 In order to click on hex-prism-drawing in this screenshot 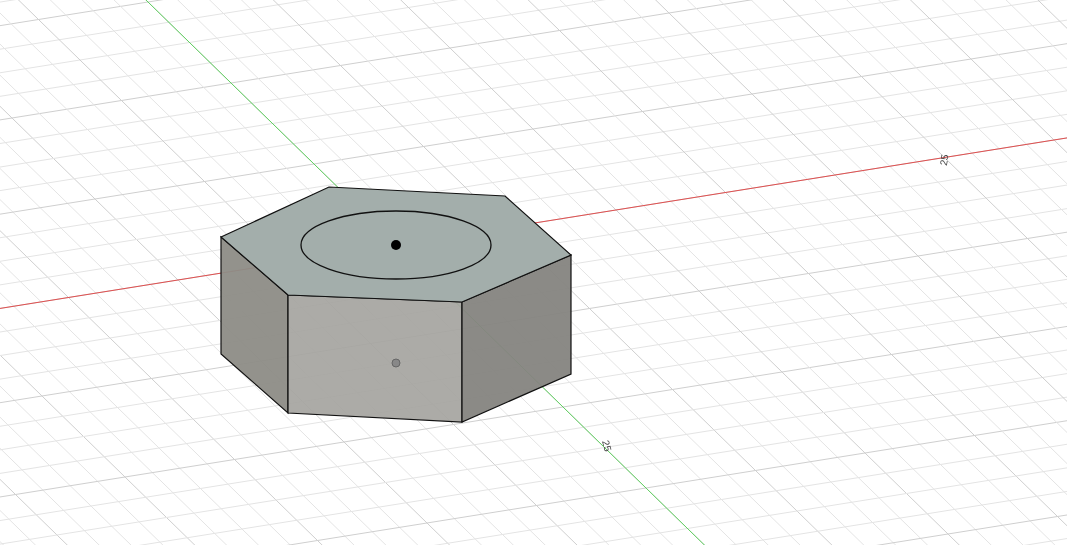, I will do `click(396, 304)`.